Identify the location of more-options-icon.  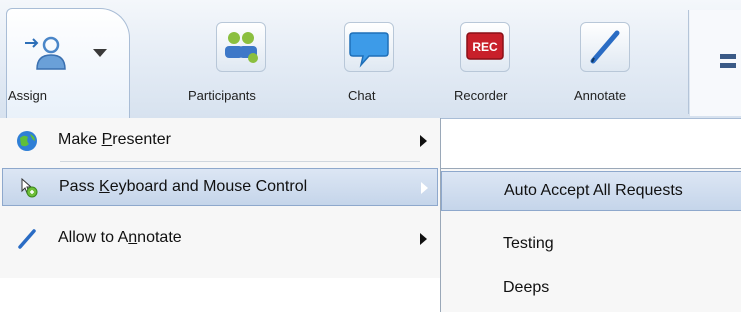
(728, 61).